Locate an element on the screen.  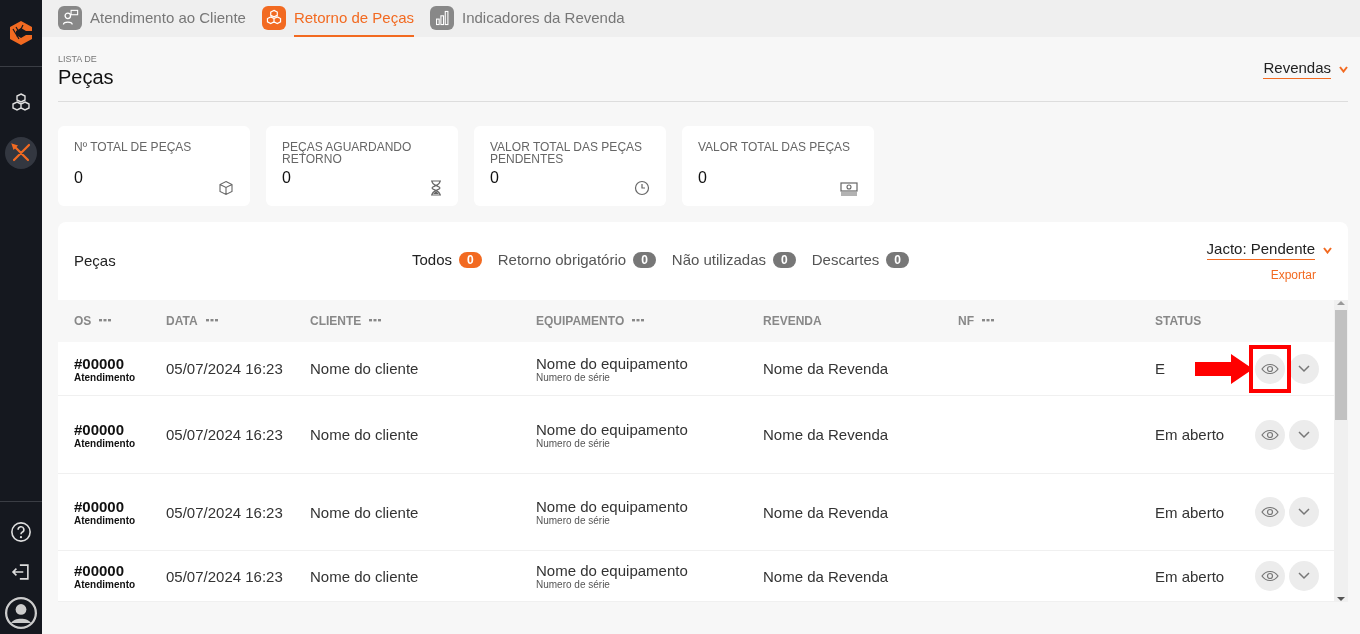
card-title: VALOR TOTAL DAS PEÇAS is located at coordinates (775, 148).